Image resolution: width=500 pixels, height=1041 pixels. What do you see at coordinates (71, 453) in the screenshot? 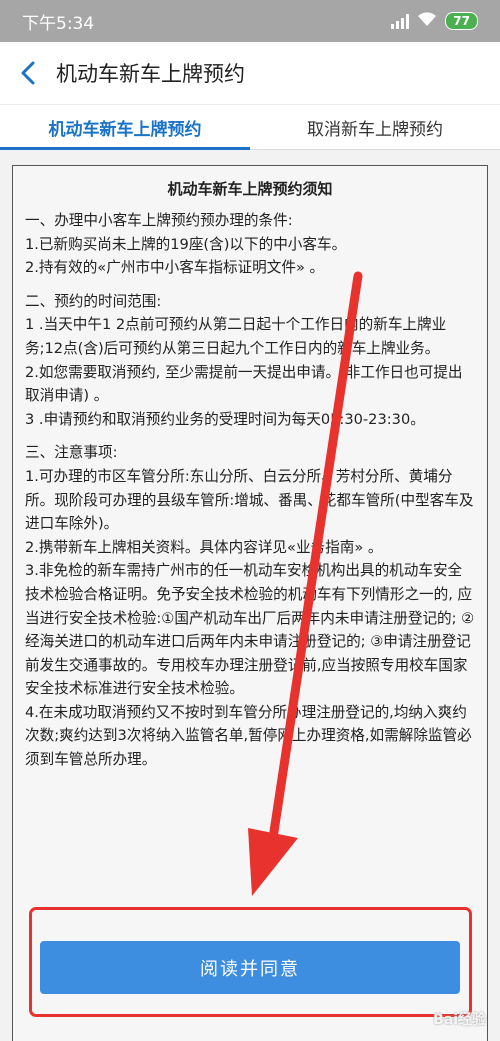
I see `notice-line: 三、注意事项:` at bounding box center [71, 453].